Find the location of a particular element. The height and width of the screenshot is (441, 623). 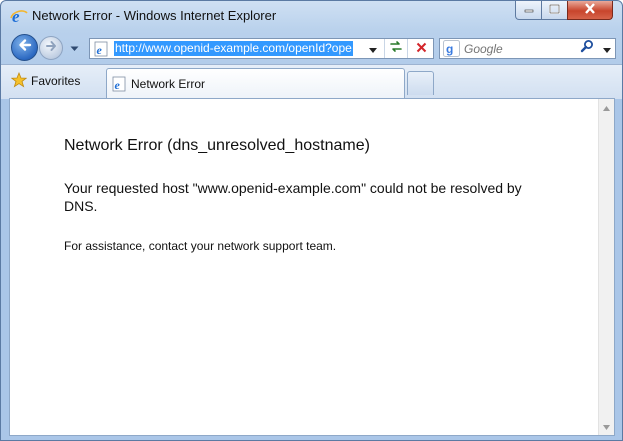

scroll-down-arrow-icon is located at coordinates (606, 426).